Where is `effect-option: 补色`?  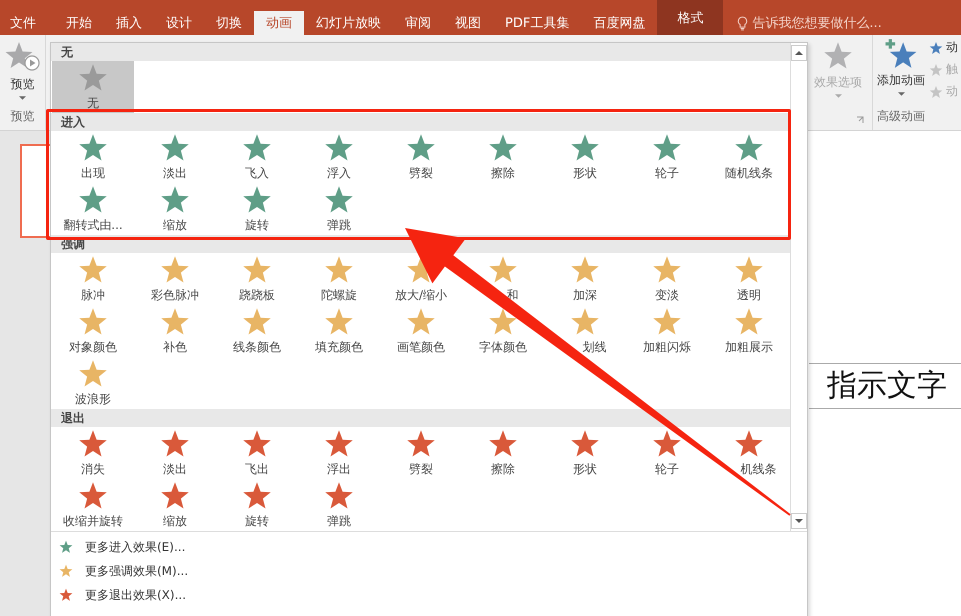
effect-option: 补色 is located at coordinates (175, 331).